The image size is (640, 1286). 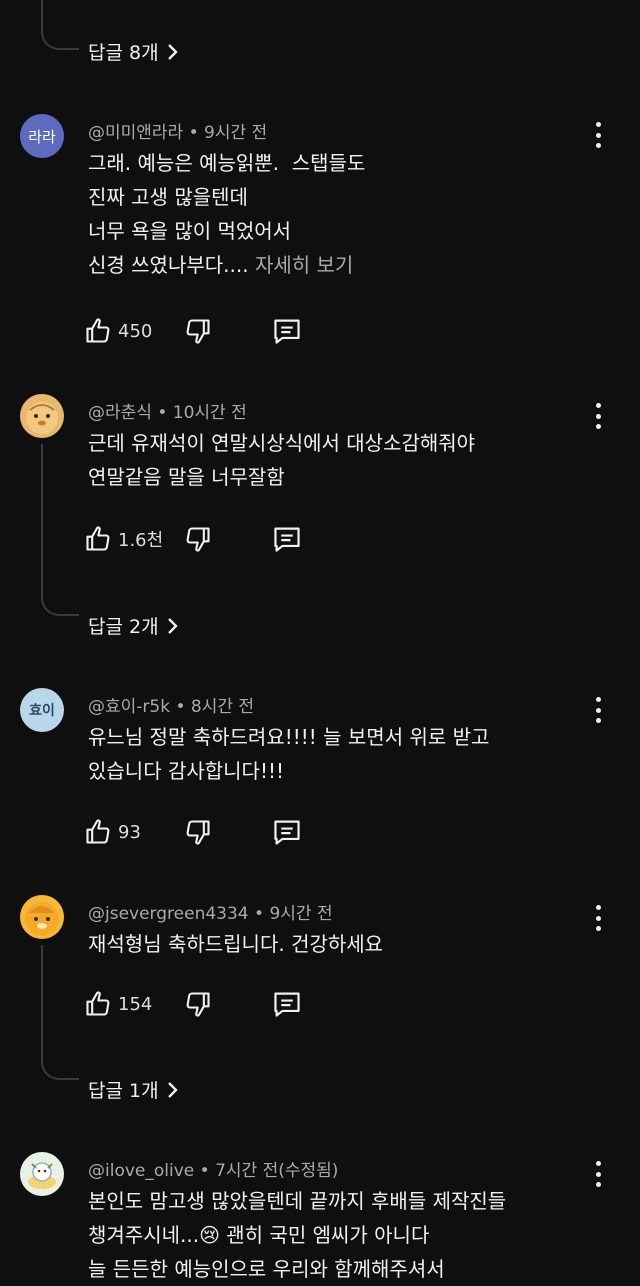 I want to click on replies-toggle: 답글 2개, so click(x=133, y=625).